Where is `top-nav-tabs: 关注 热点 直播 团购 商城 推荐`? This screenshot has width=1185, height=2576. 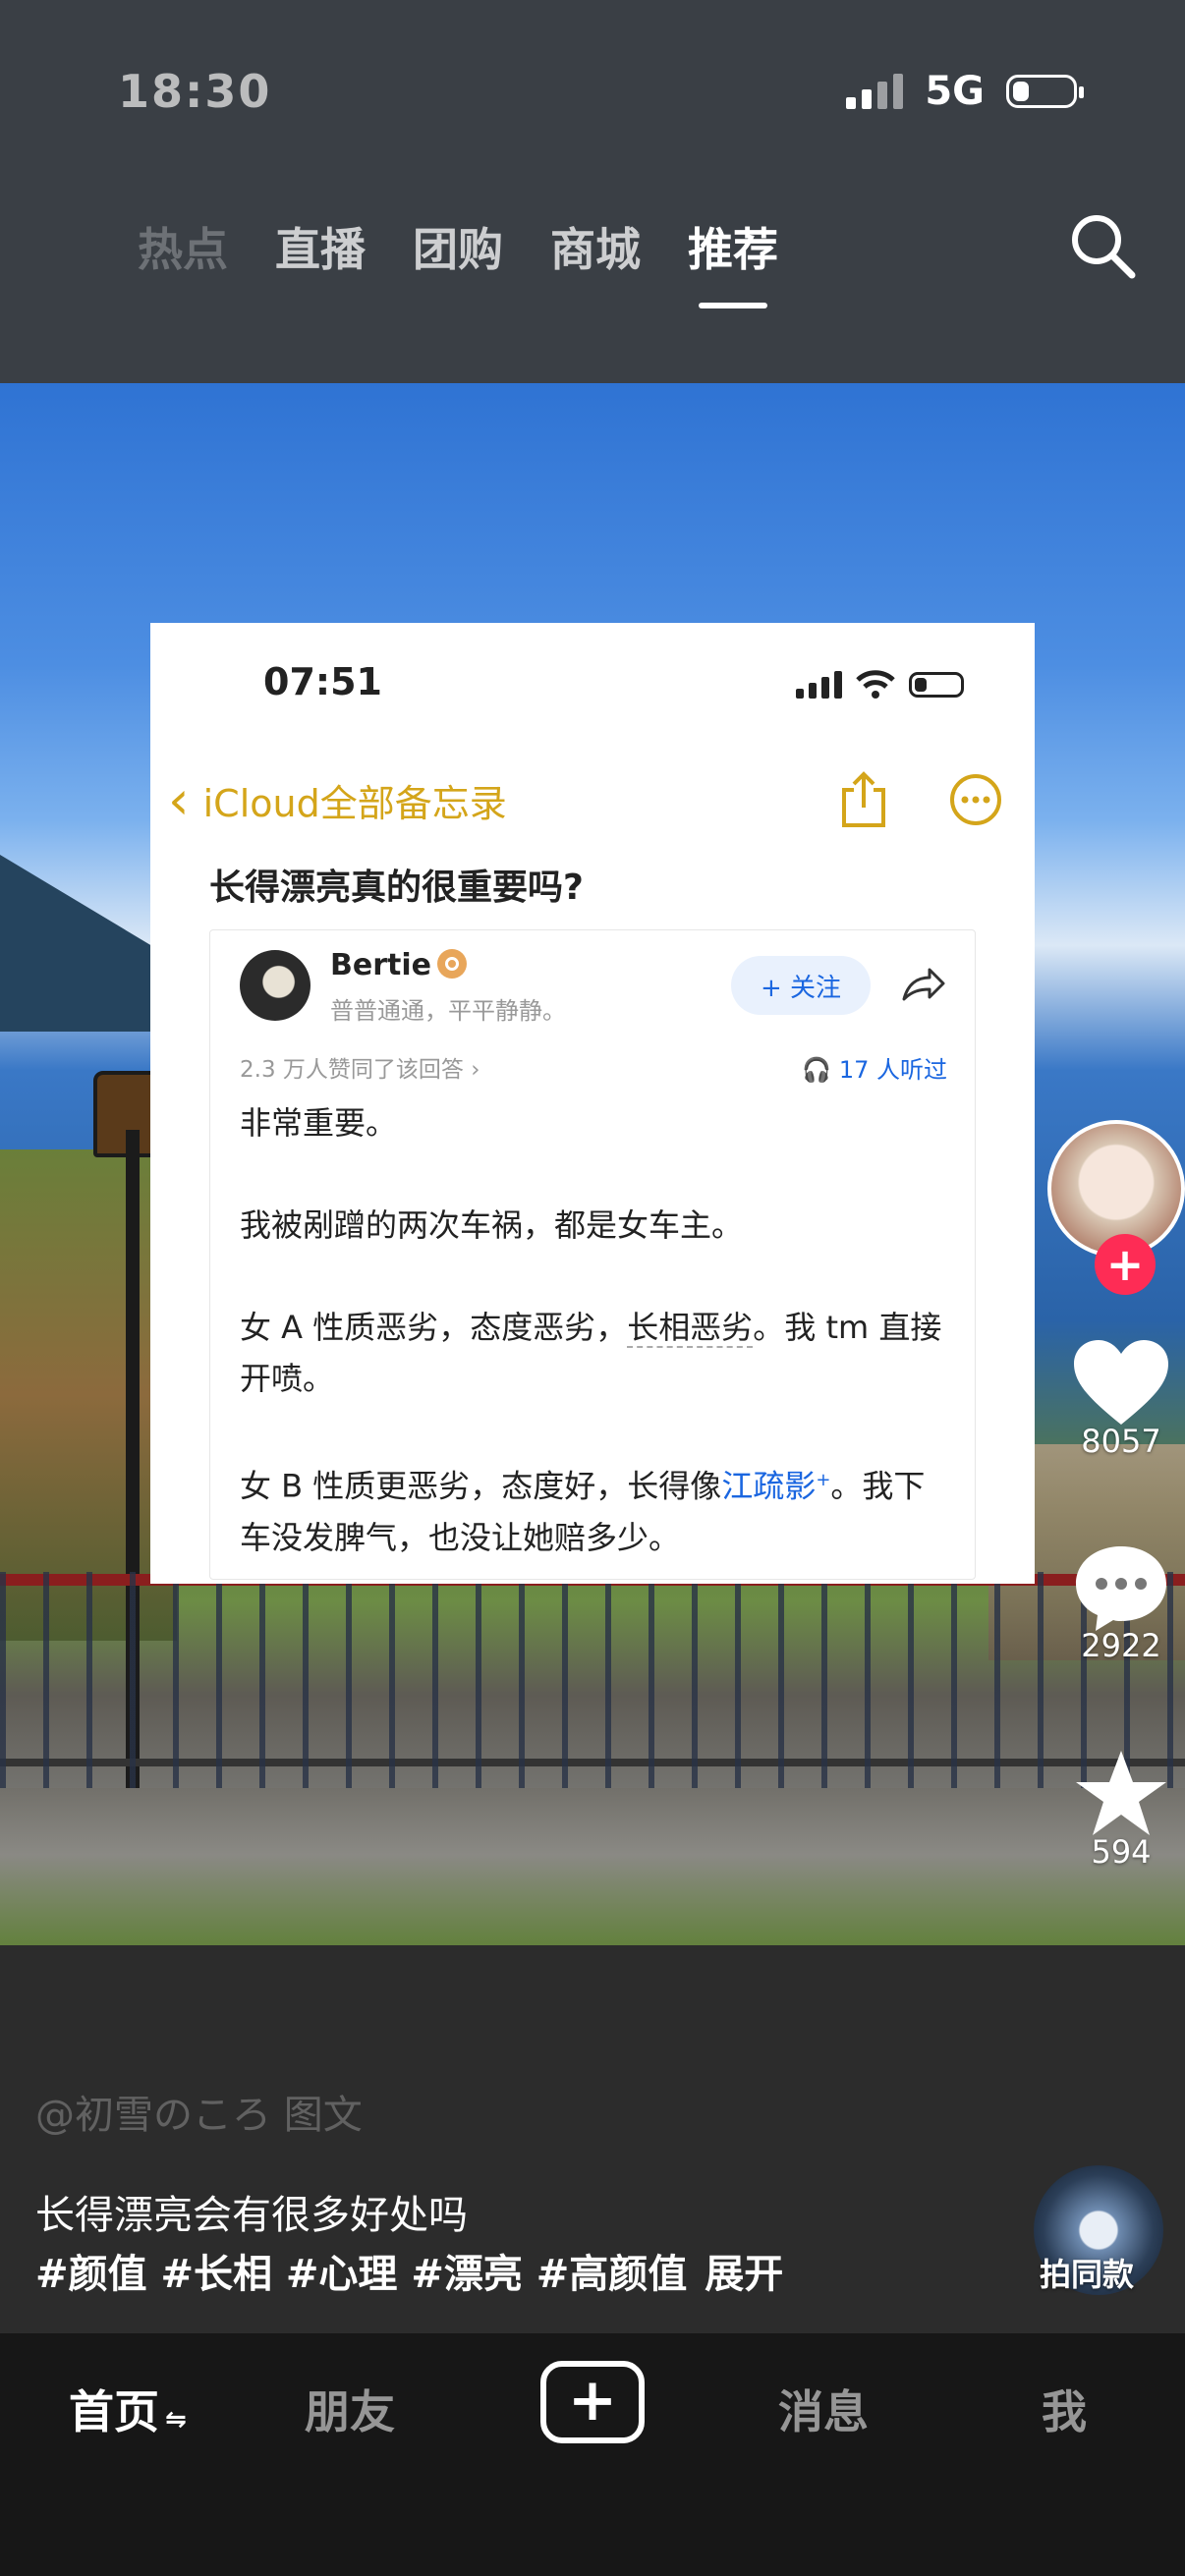
top-nav-tabs: 关注 热点 直播 团购 商城 推荐 is located at coordinates (578, 246).